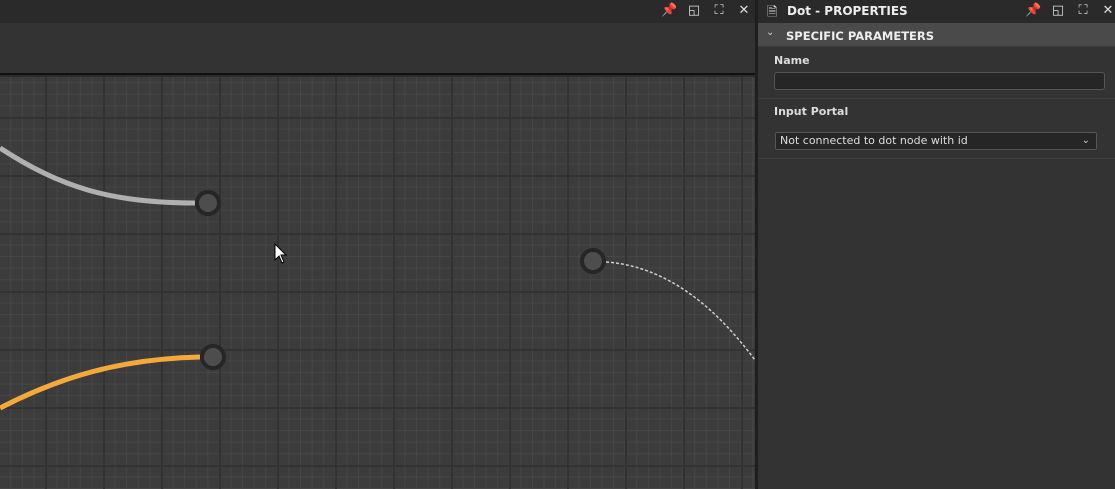  What do you see at coordinates (377, 49) in the screenshot?
I see `graph-toolbar` at bounding box center [377, 49].